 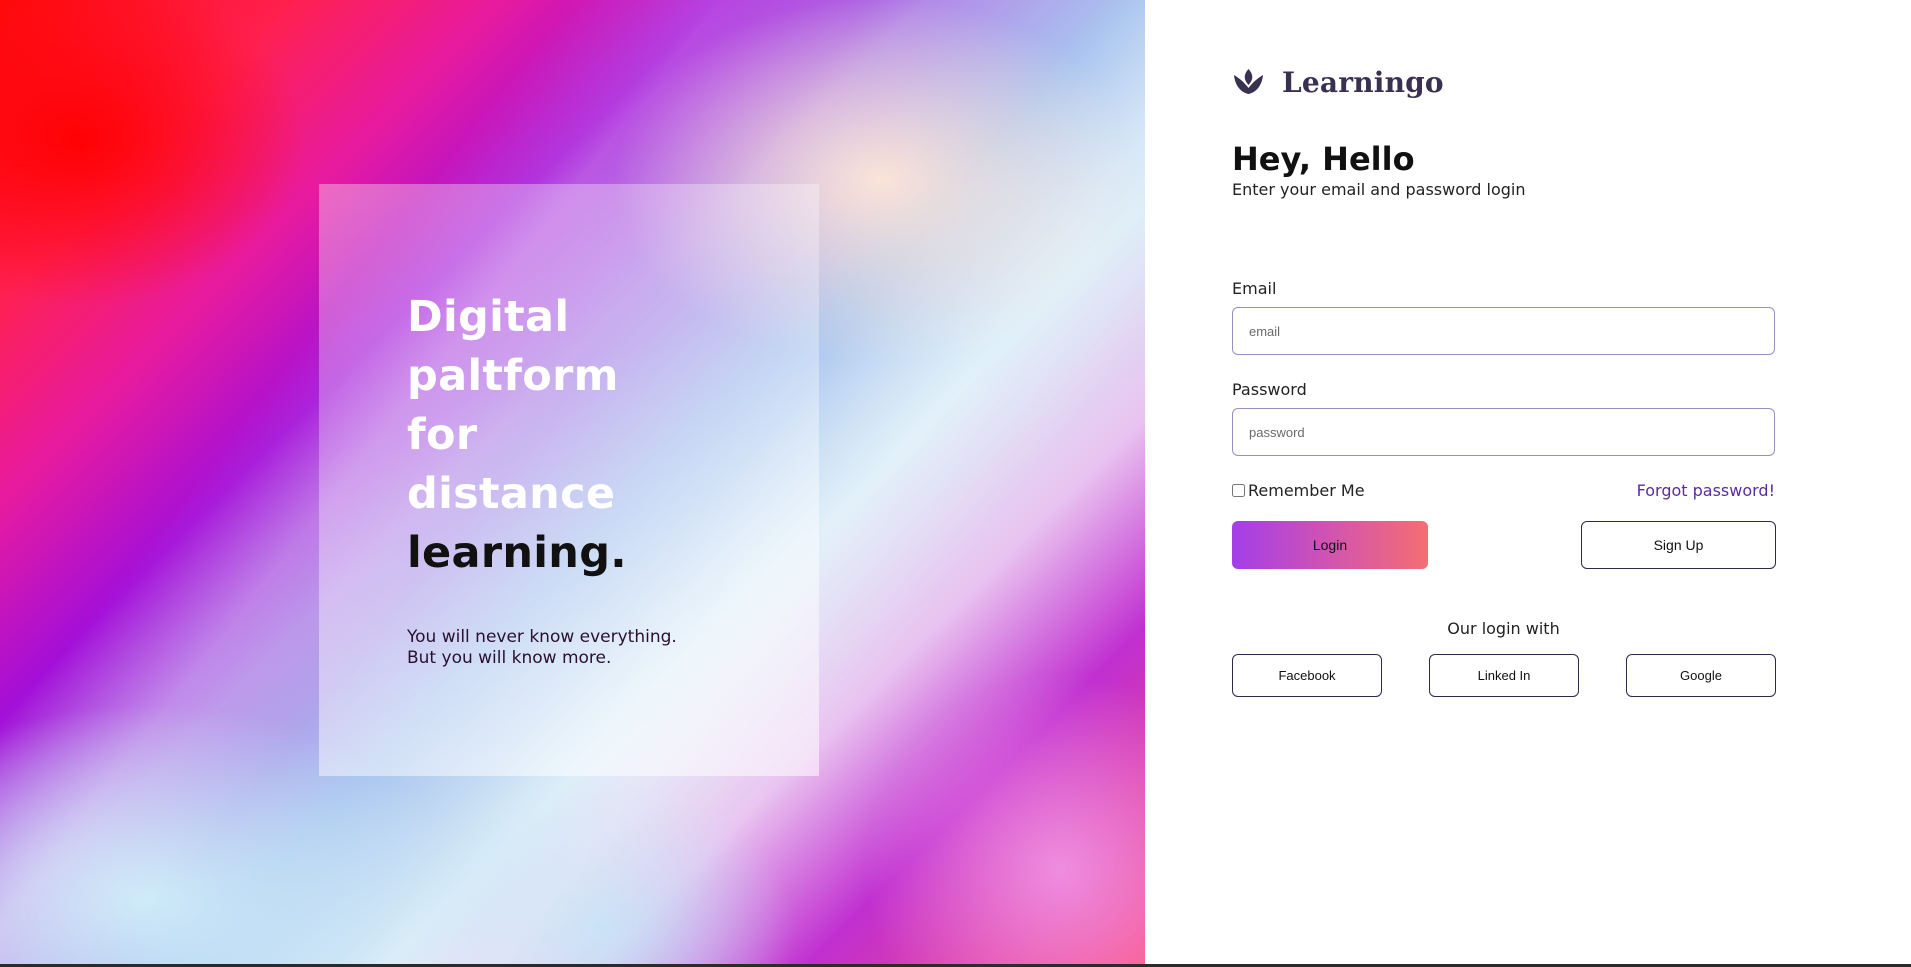 What do you see at coordinates (509, 658) in the screenshot?
I see `hero-subtitle-line: But you will know more.` at bounding box center [509, 658].